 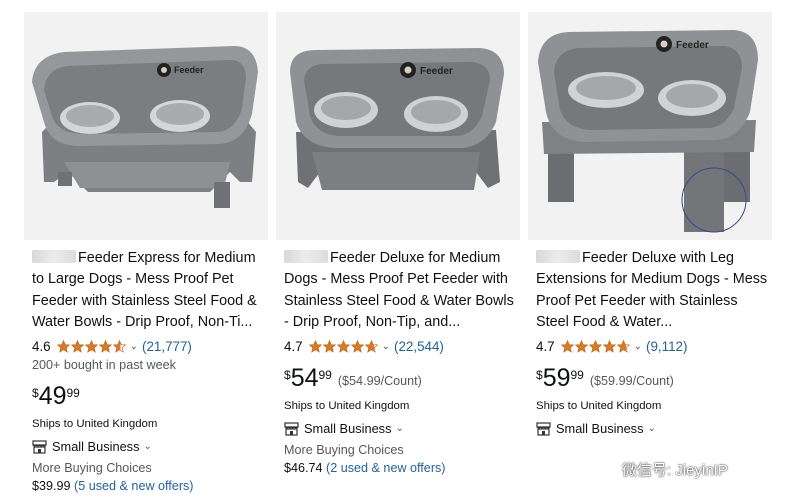 I want to click on offers-link: (5 used & new offers), so click(x=133, y=486).